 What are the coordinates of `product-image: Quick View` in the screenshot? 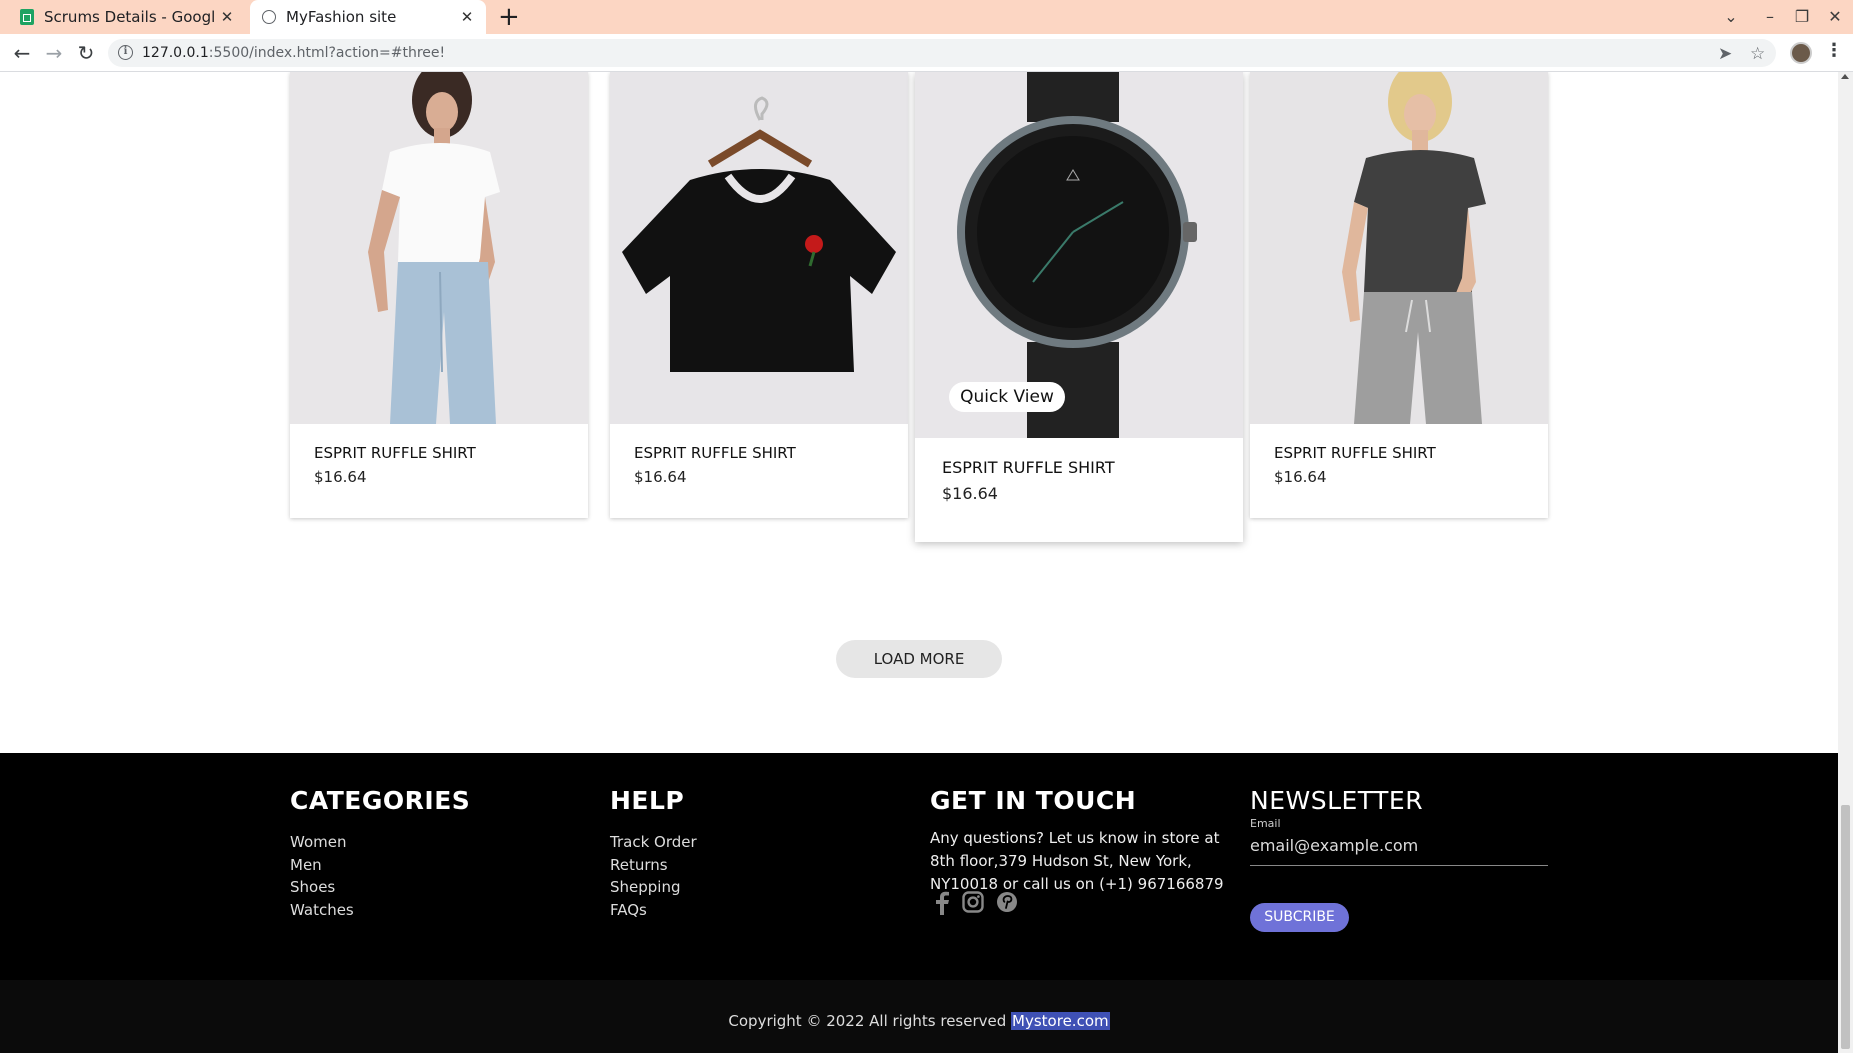 It's located at (1079, 255).